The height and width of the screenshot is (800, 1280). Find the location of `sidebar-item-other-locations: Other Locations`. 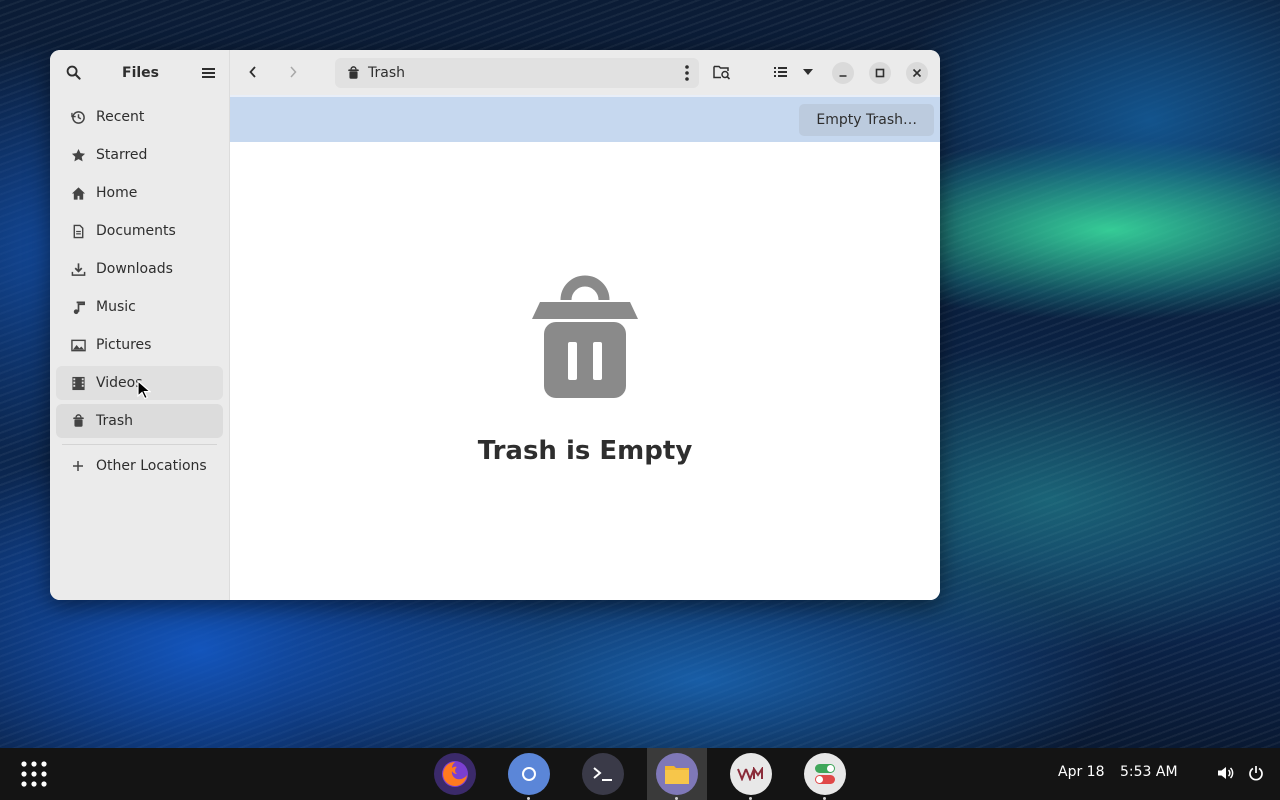

sidebar-item-other-locations: Other Locations is located at coordinates (139, 466).